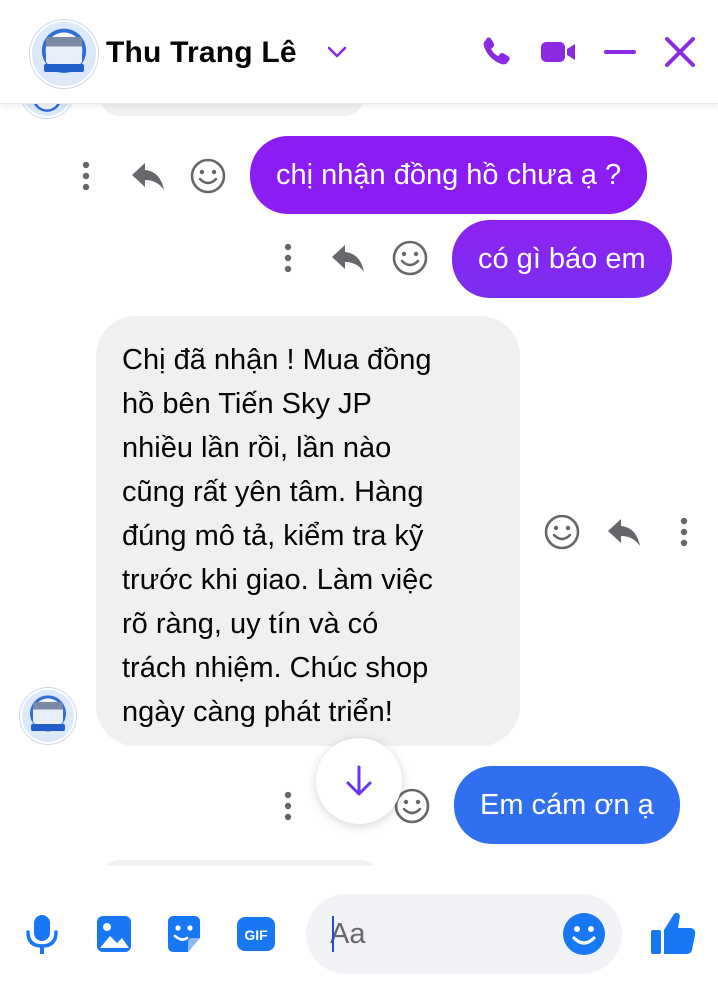 The width and height of the screenshot is (718, 998). What do you see at coordinates (201, 53) in the screenshot?
I see `contact-name: Thu Trang Lê` at bounding box center [201, 53].